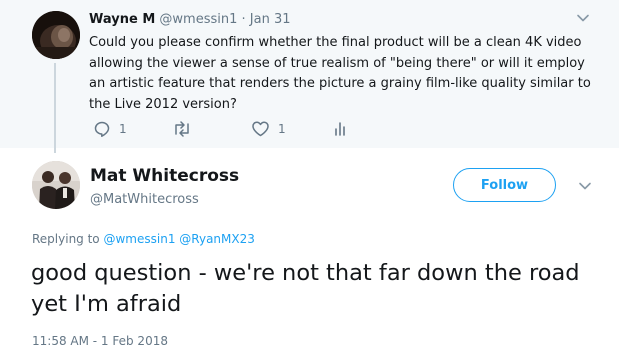 The image size is (619, 358). What do you see at coordinates (102, 129) in the screenshot?
I see `reply-icon` at bounding box center [102, 129].